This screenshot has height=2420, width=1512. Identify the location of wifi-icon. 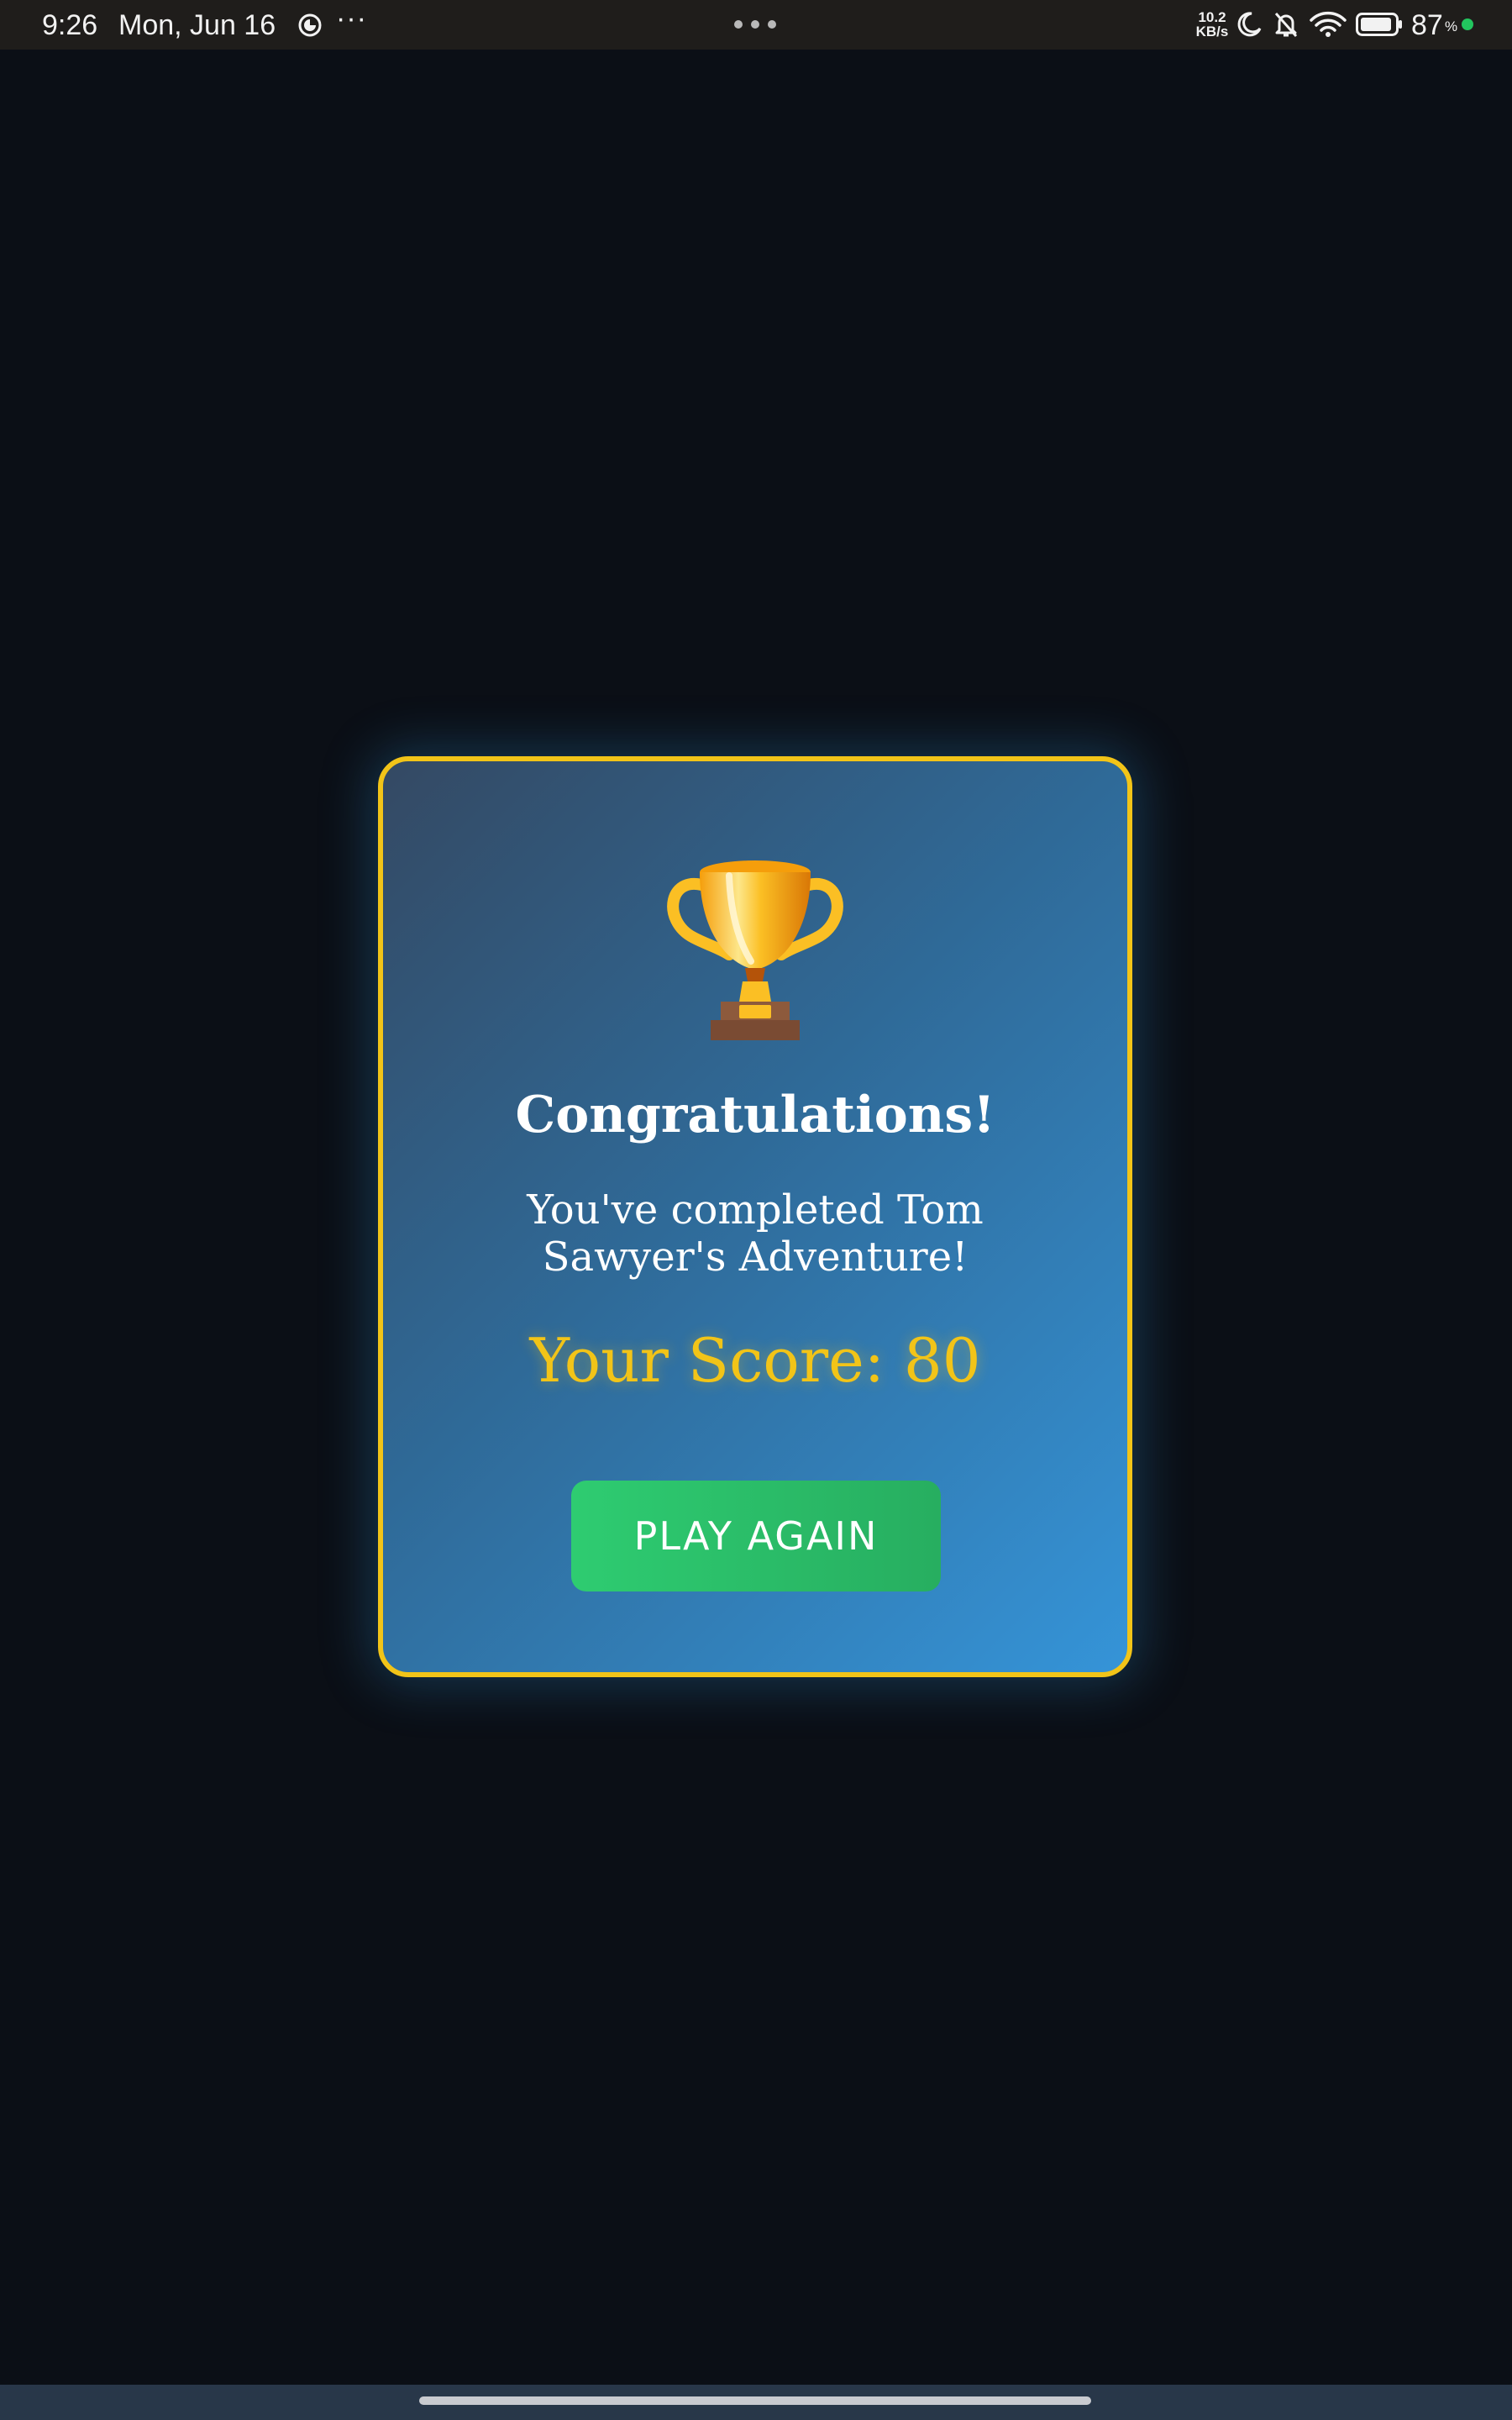
(1328, 24).